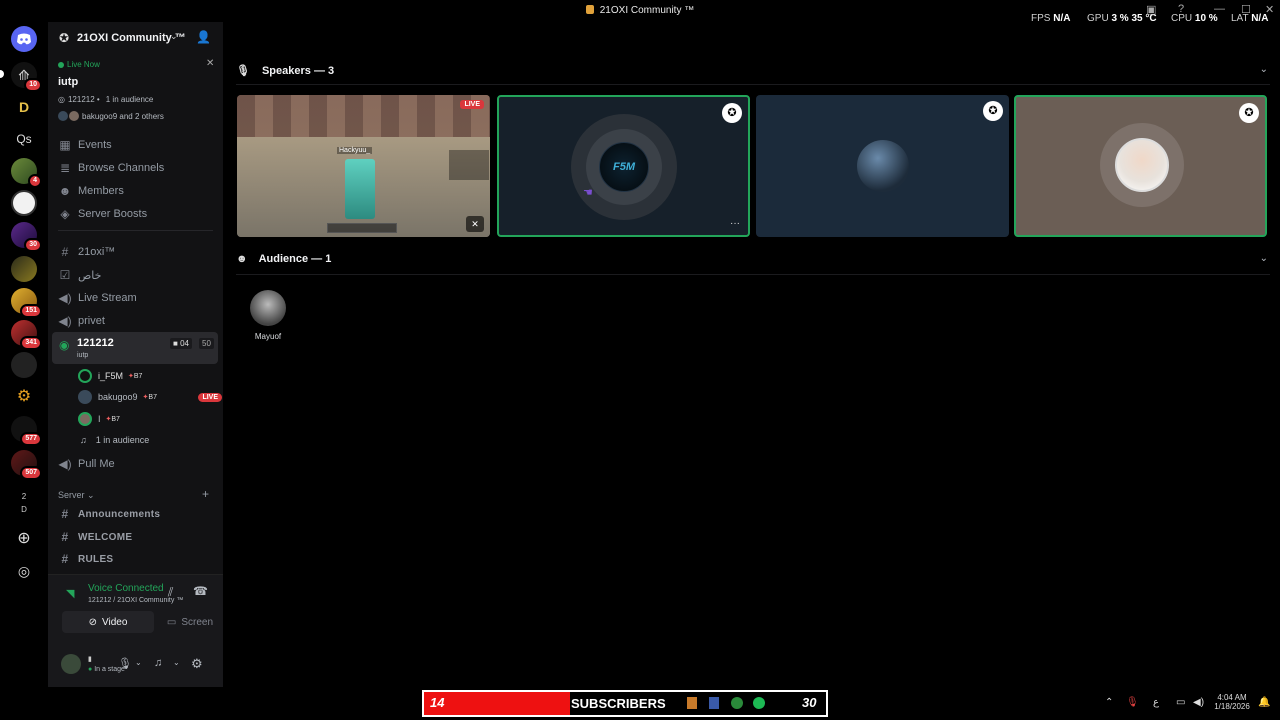  What do you see at coordinates (24, 139) in the screenshot?
I see `server-icon-qs: Qs` at bounding box center [24, 139].